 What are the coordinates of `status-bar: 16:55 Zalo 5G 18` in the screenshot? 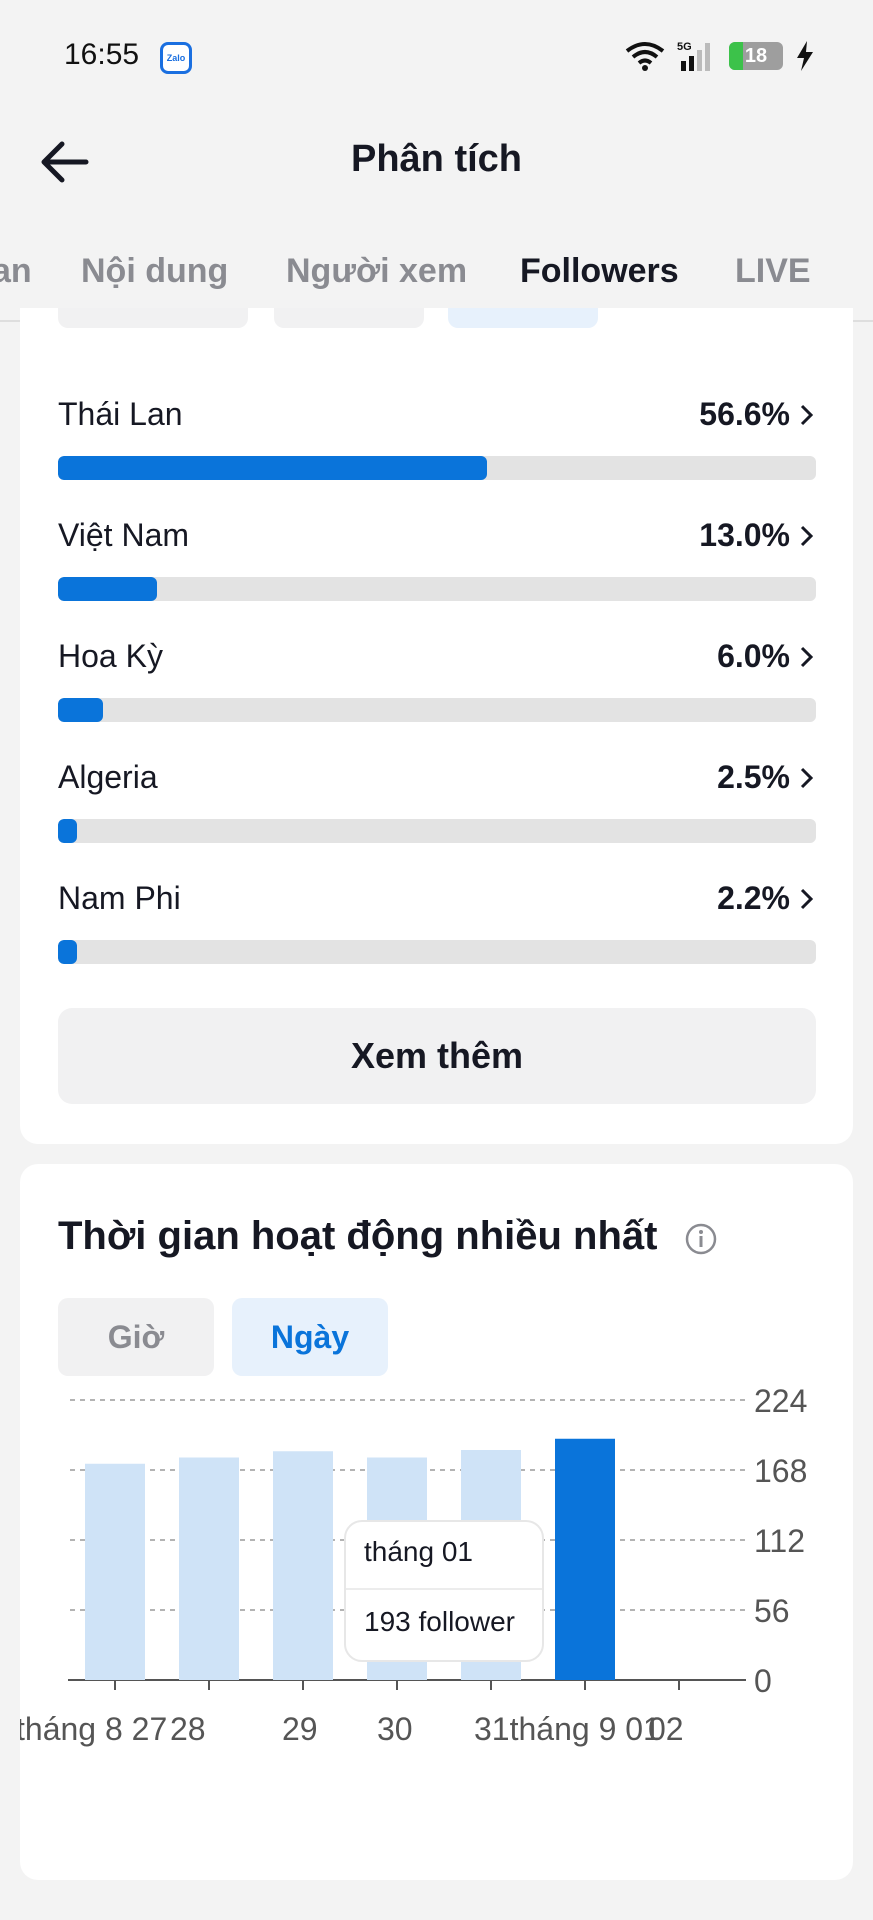 It's located at (436, 56).